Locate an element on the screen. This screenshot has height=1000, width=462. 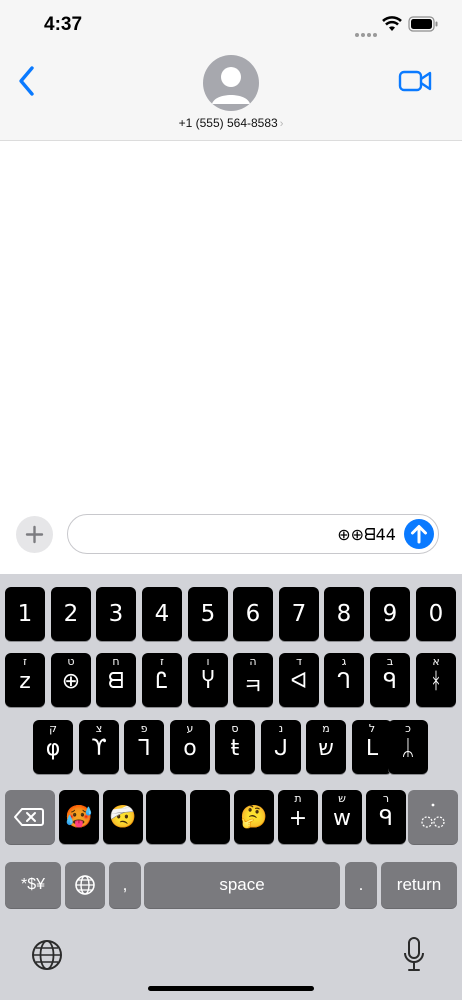
key-kaf: כᛦ is located at coordinates (408, 747).